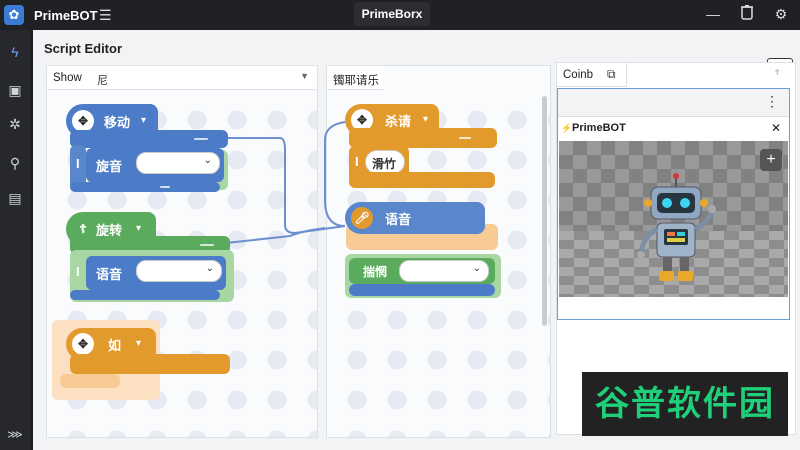  I want to click on voice-block-label: 语音, so click(109, 274).